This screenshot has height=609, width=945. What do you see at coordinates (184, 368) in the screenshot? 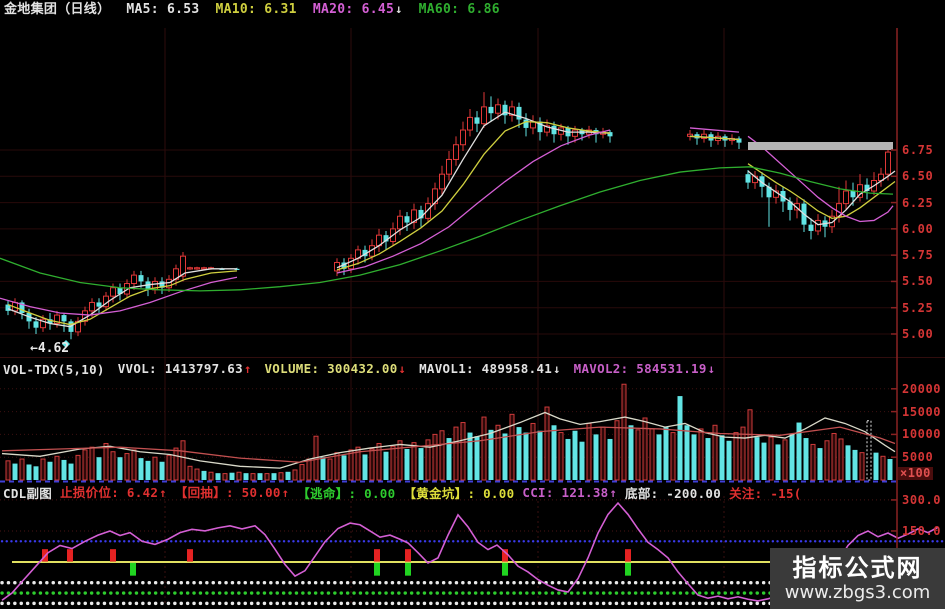
I see `vol-legend-item-1: VVOL: 1413797.63↑` at bounding box center [184, 368].